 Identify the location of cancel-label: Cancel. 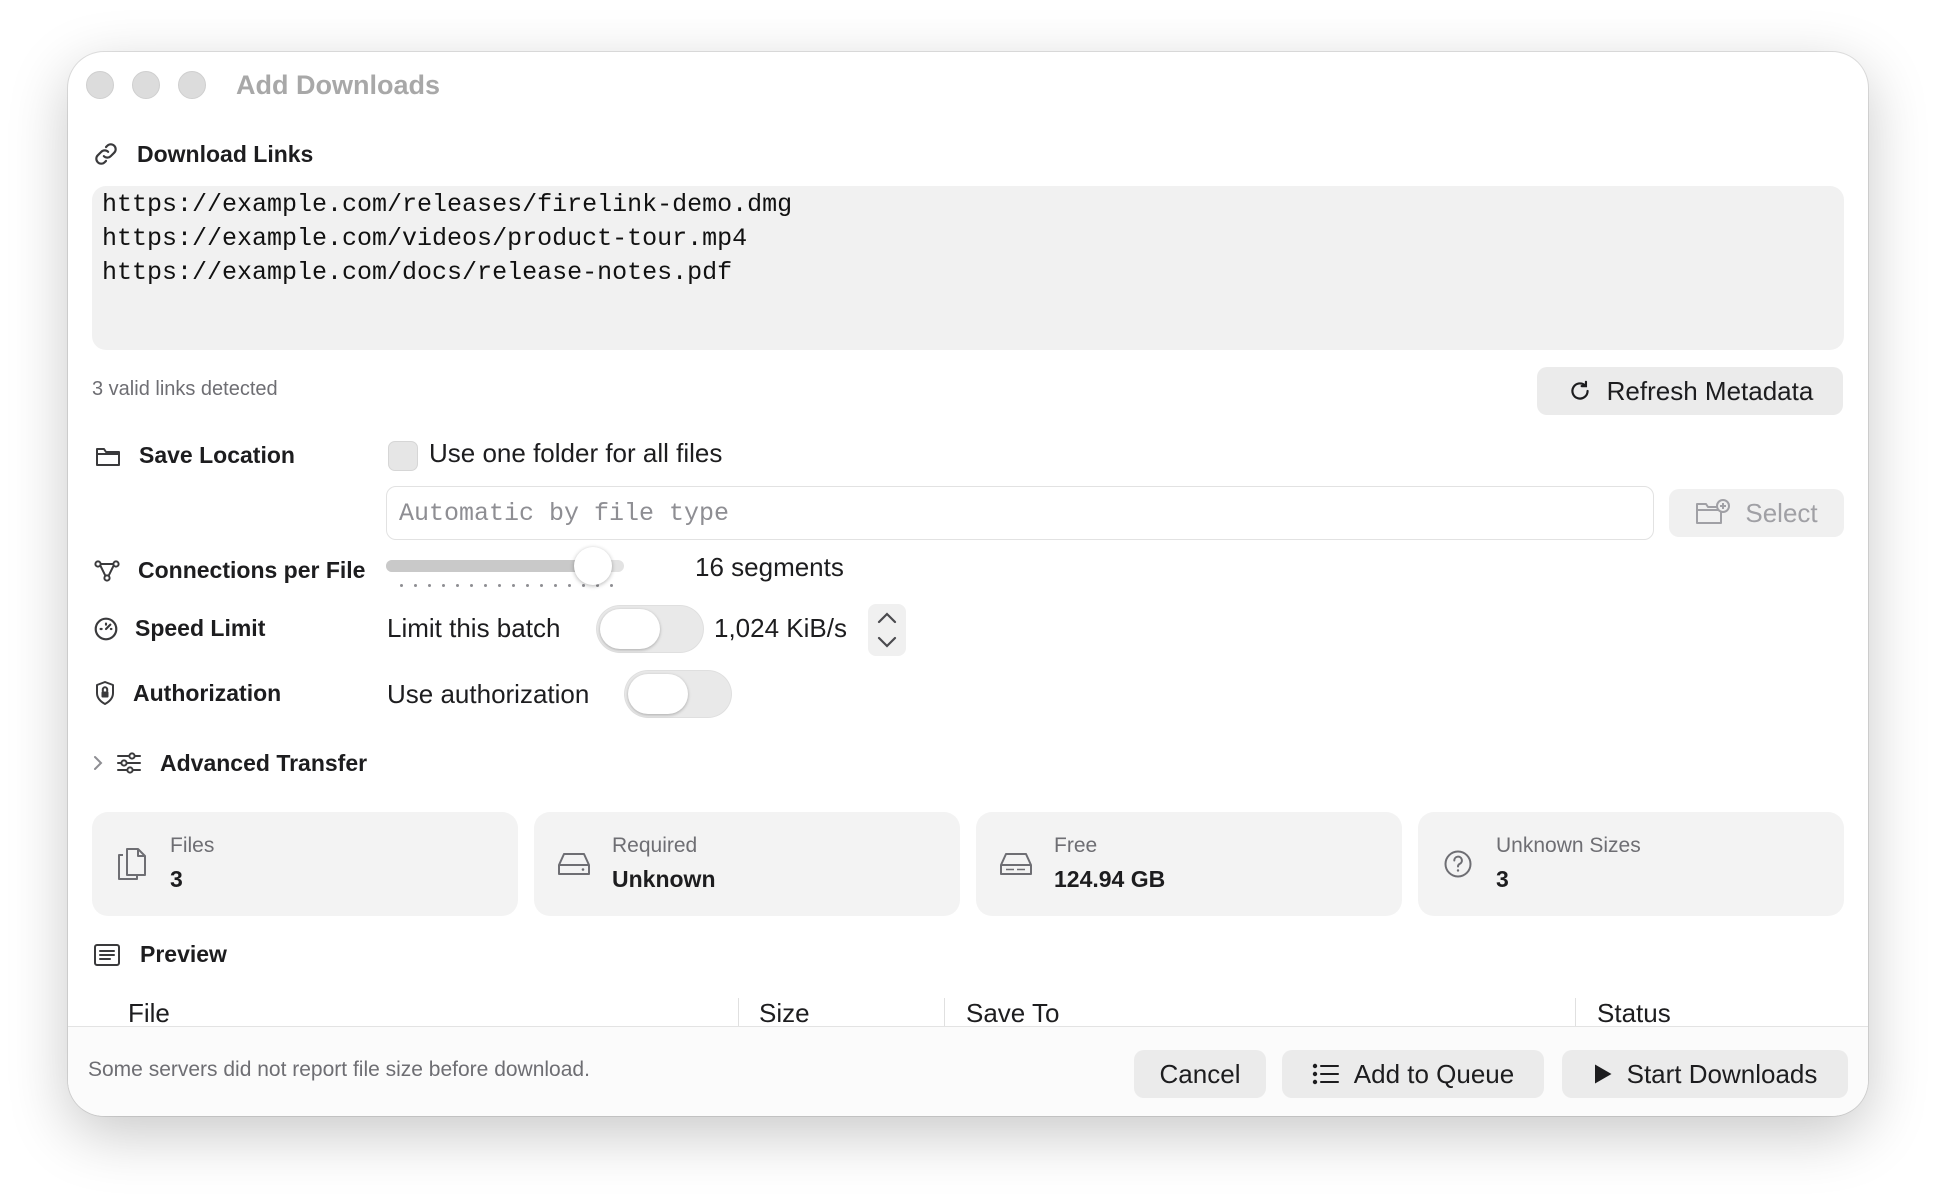
(1200, 1073).